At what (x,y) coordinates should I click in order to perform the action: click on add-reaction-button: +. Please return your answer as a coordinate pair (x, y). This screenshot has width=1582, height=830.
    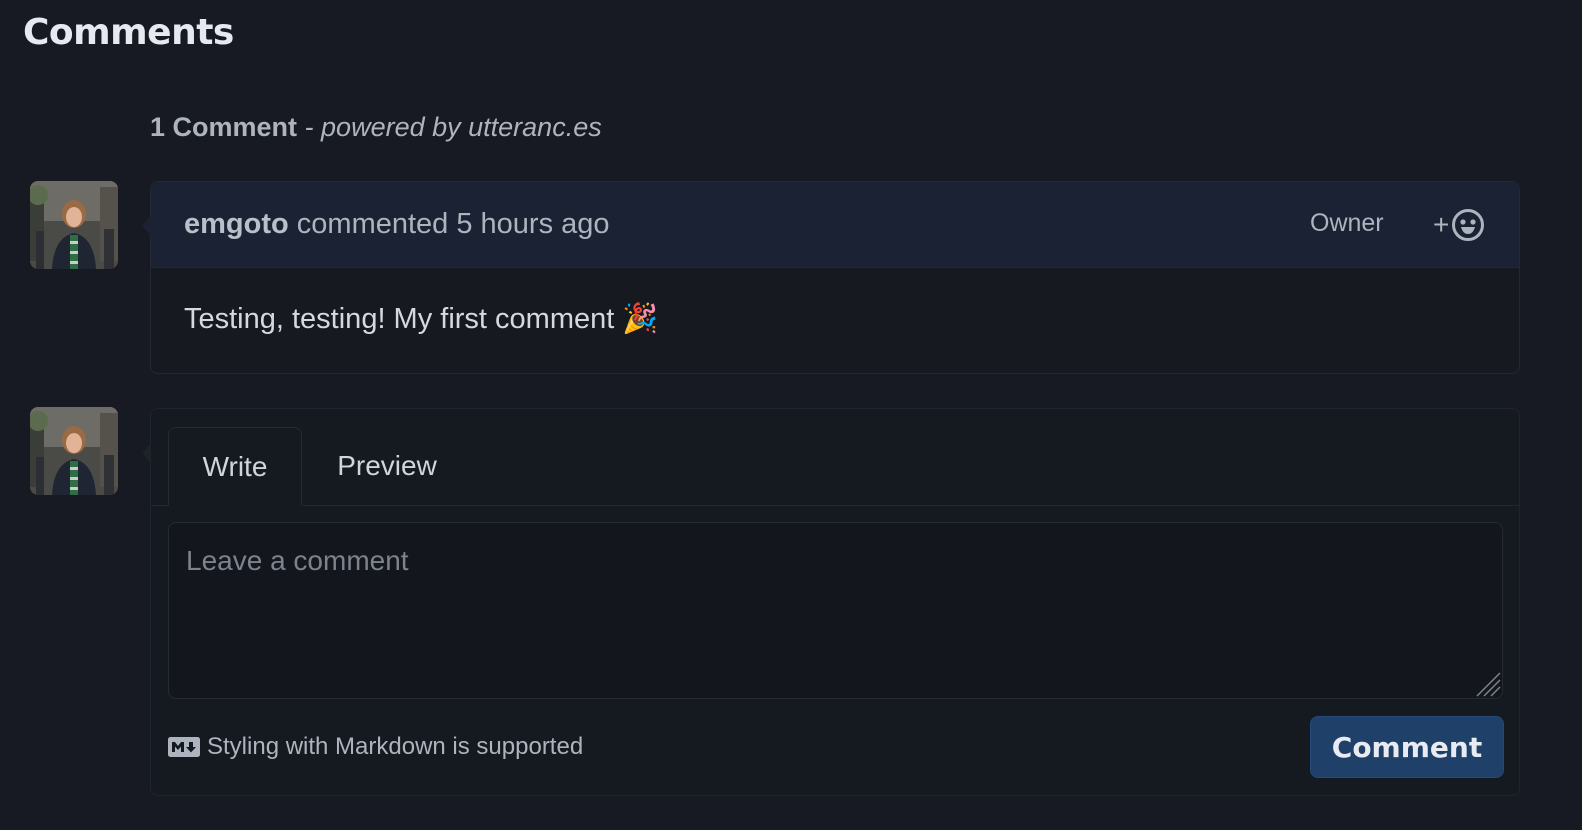
    Looking at the image, I should click on (1459, 225).